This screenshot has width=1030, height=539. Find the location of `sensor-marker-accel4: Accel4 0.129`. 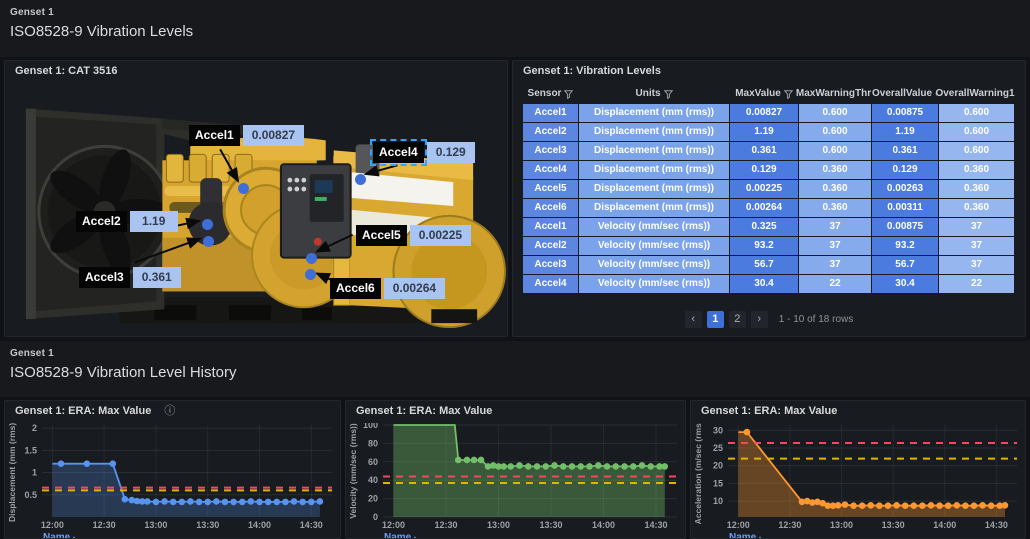

sensor-marker-accel4: Accel4 0.129 is located at coordinates (422, 152).